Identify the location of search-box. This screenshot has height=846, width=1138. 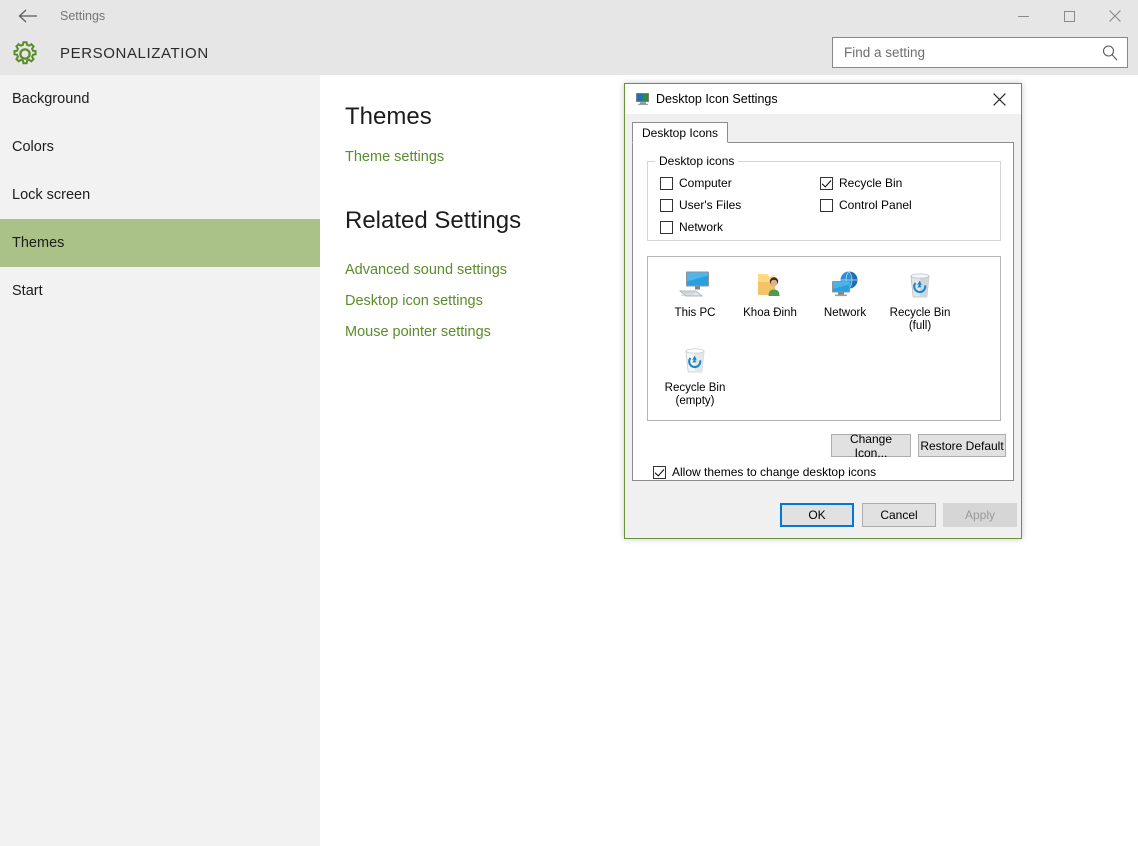
(980, 52).